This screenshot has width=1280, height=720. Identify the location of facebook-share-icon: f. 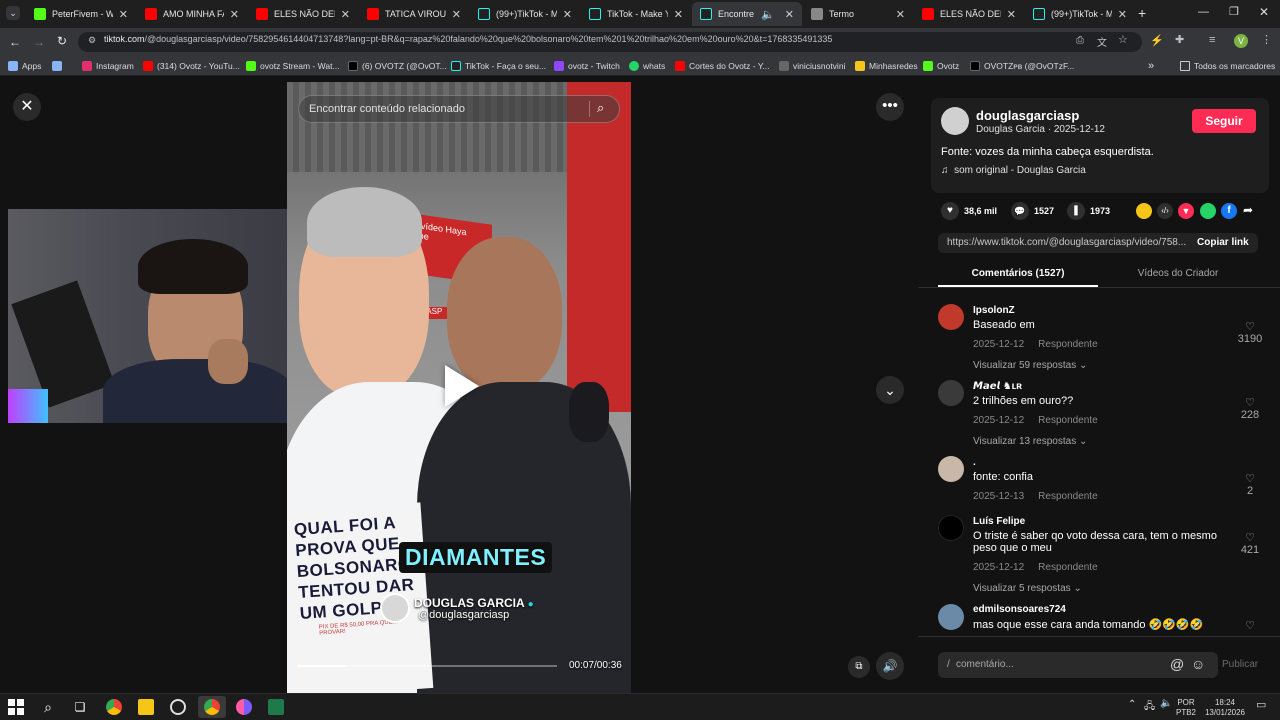
(1229, 211).